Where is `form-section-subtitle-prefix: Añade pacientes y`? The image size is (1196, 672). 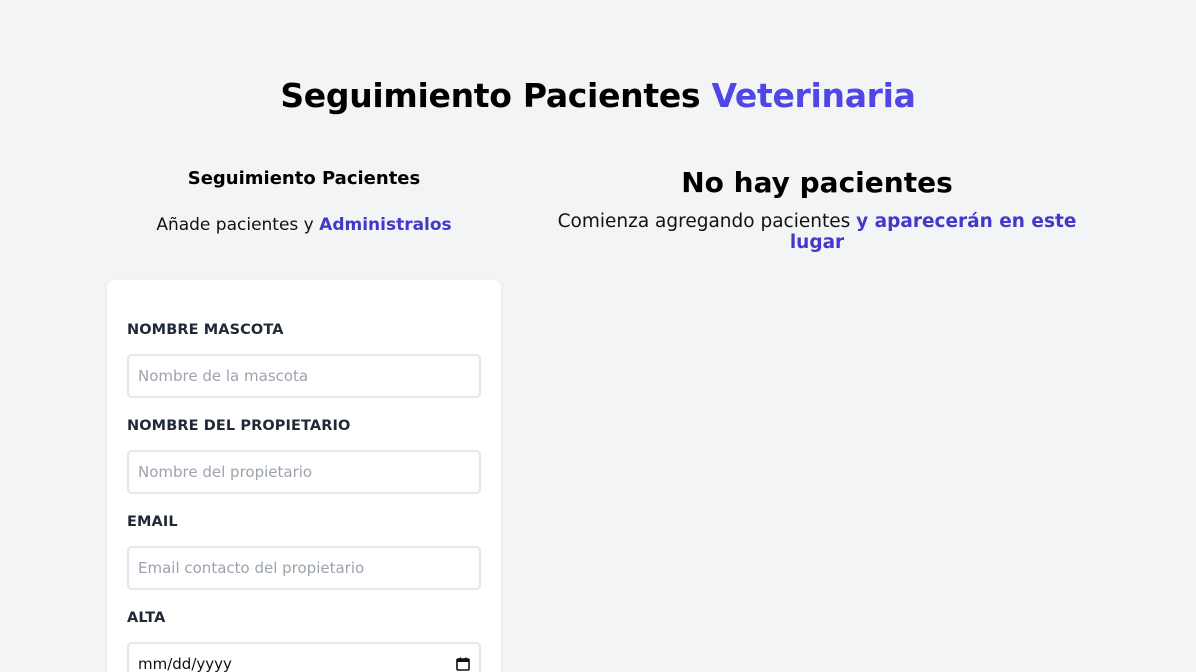 form-section-subtitle-prefix: Añade pacientes y is located at coordinates (235, 225).